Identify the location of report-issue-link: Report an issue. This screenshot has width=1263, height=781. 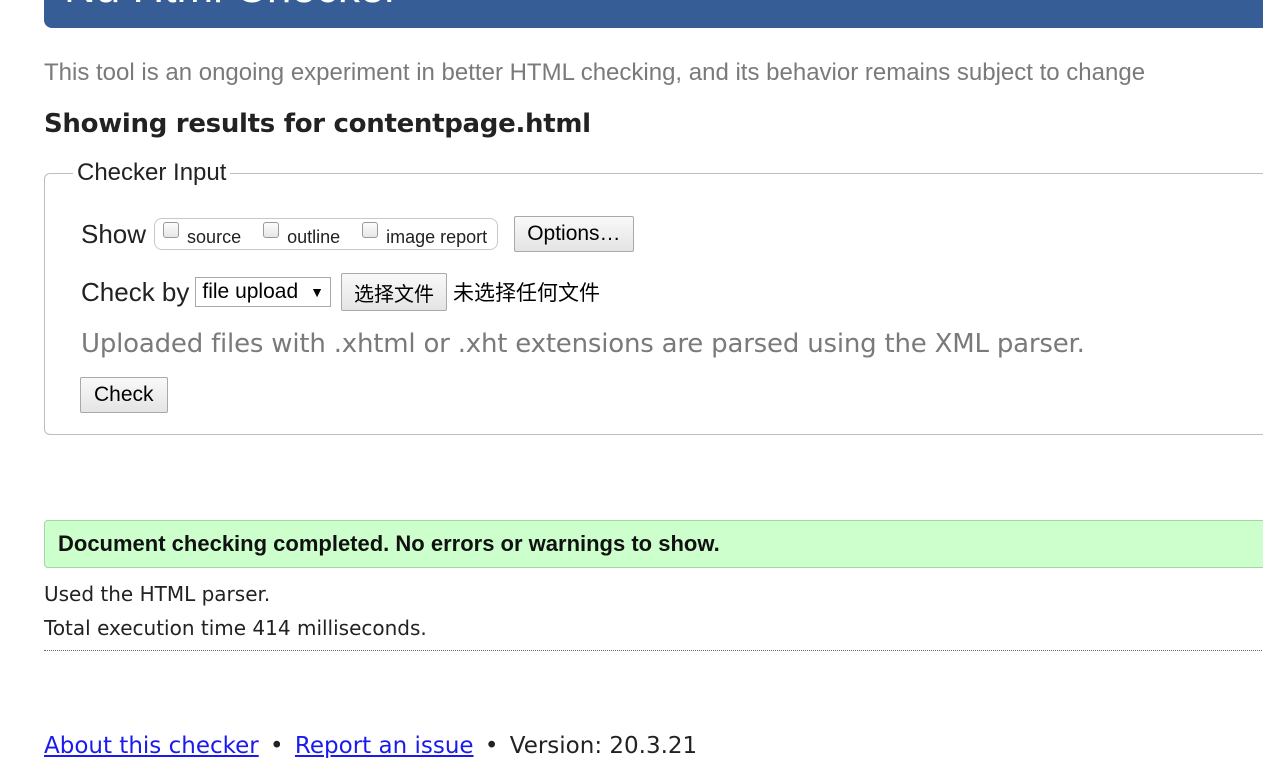
(384, 746).